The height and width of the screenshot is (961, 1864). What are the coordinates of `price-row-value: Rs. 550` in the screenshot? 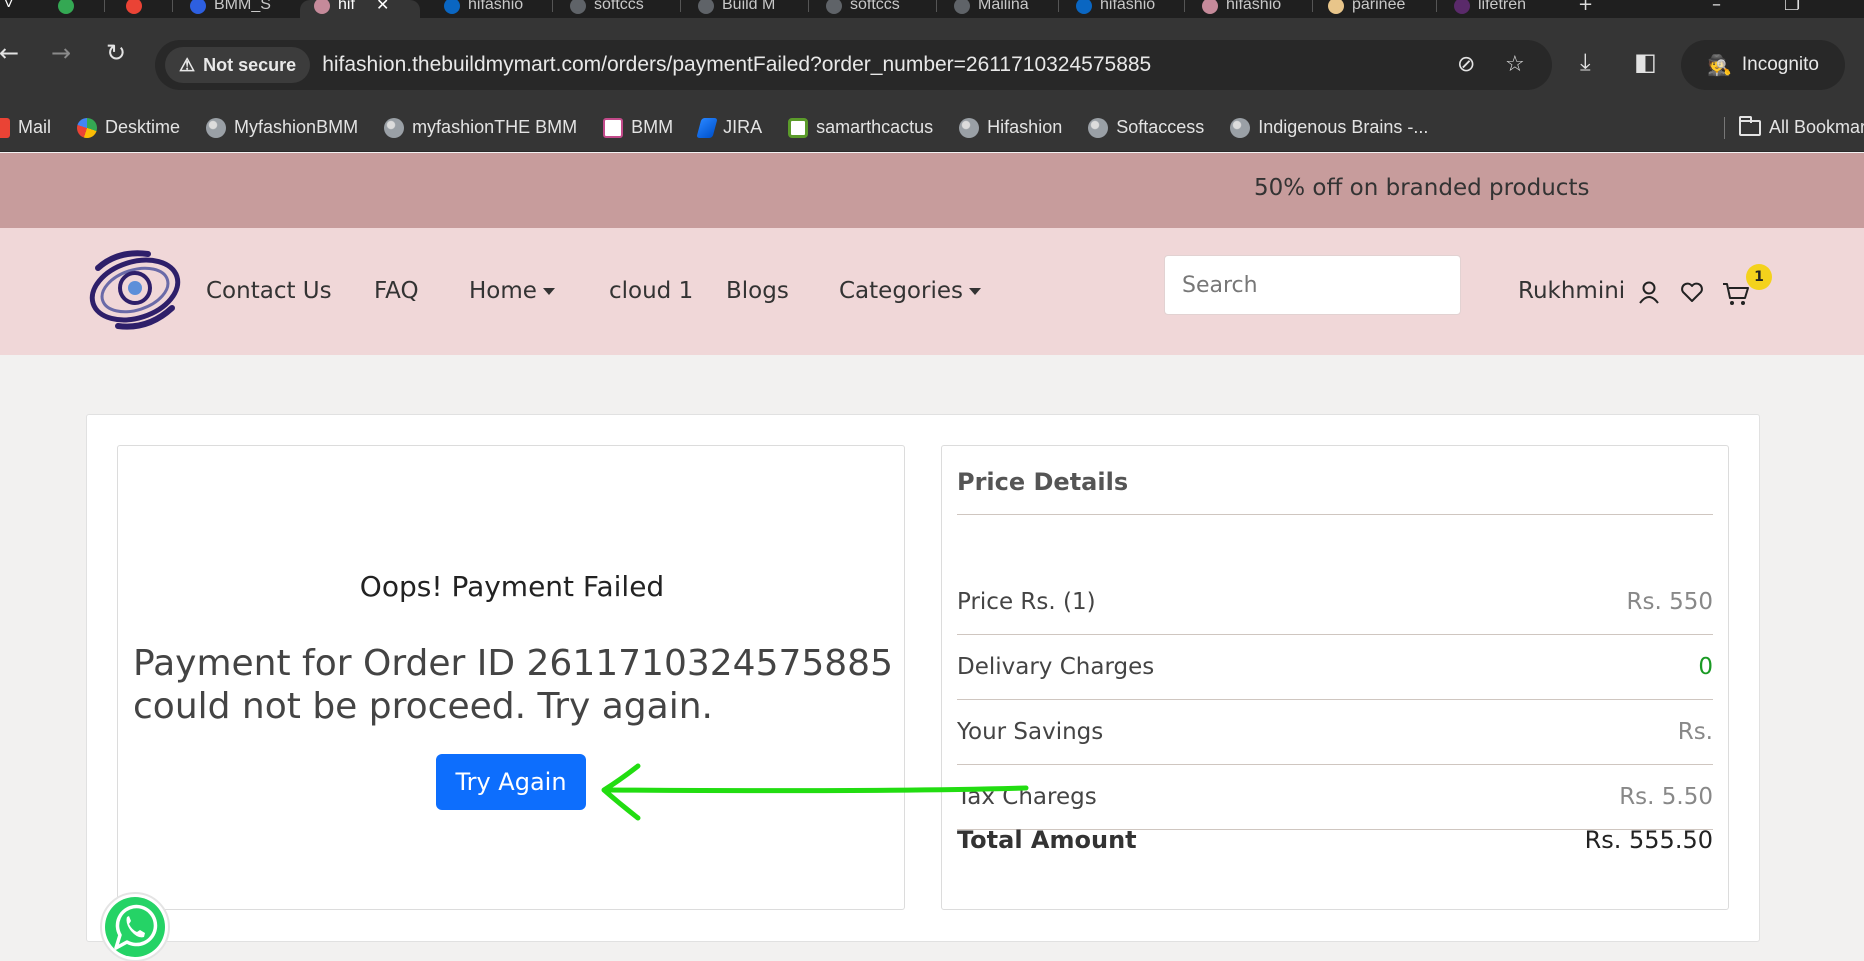 It's located at (1670, 602).